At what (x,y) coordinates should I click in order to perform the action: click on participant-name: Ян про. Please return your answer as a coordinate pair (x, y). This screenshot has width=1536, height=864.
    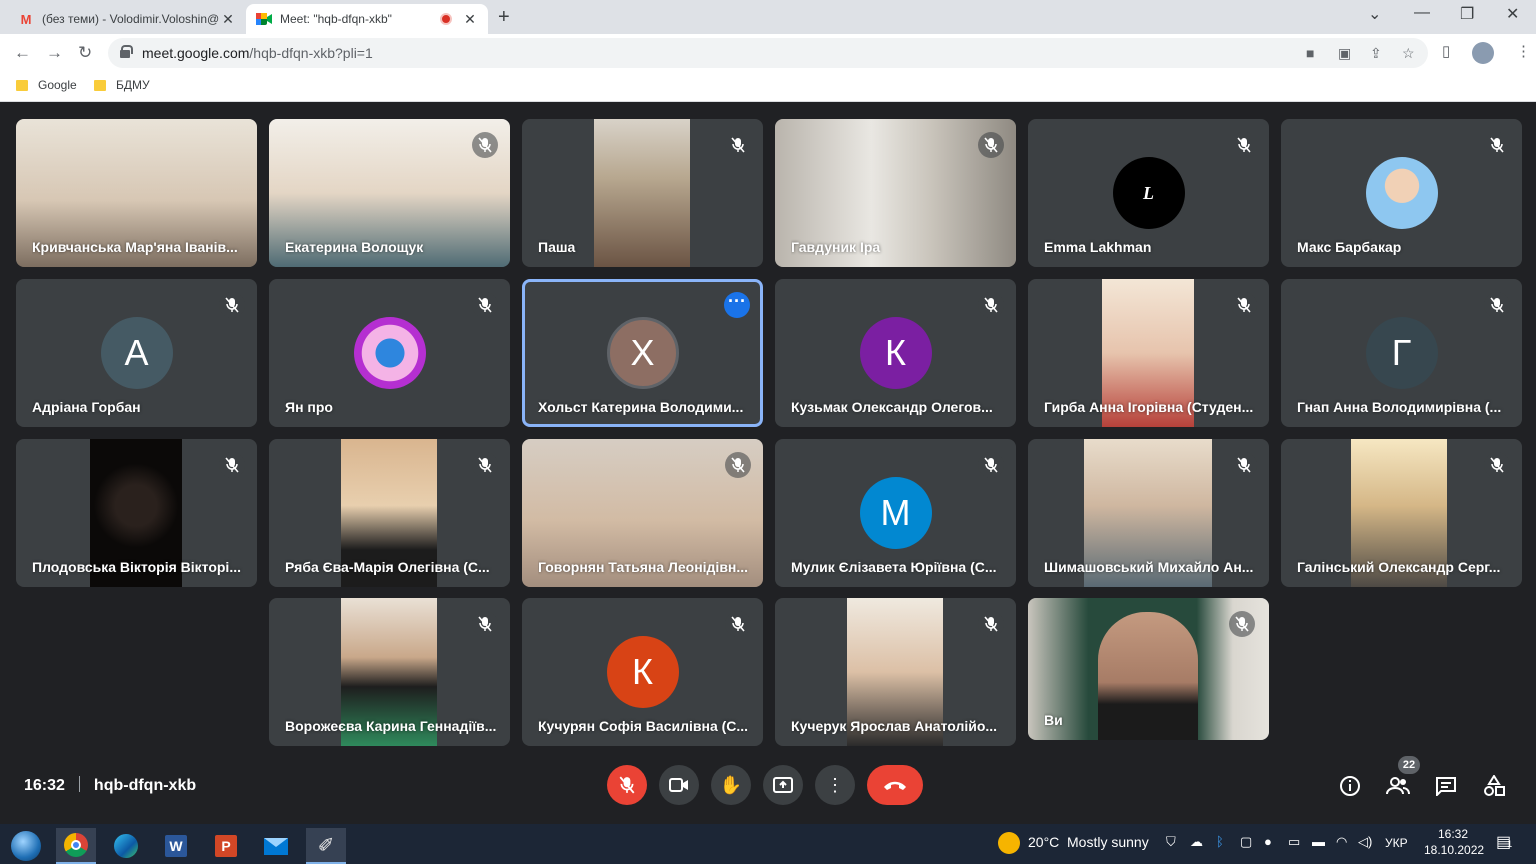
    Looking at the image, I should click on (309, 407).